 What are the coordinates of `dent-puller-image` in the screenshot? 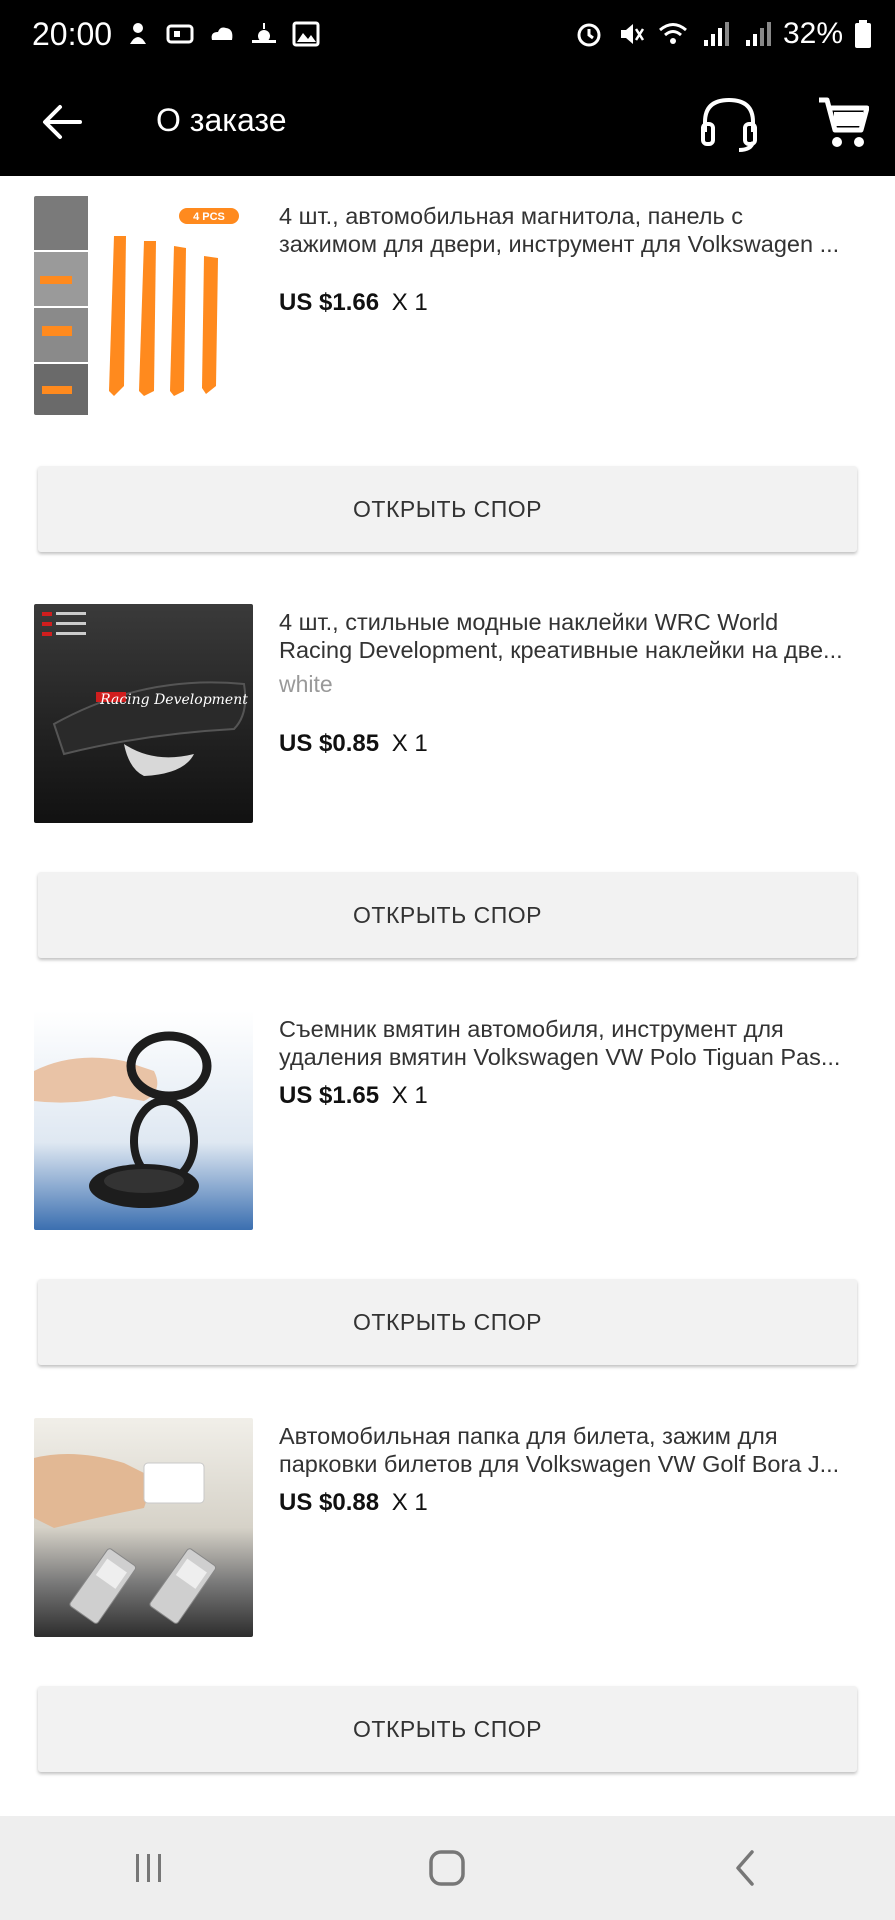 It's located at (143, 1120).